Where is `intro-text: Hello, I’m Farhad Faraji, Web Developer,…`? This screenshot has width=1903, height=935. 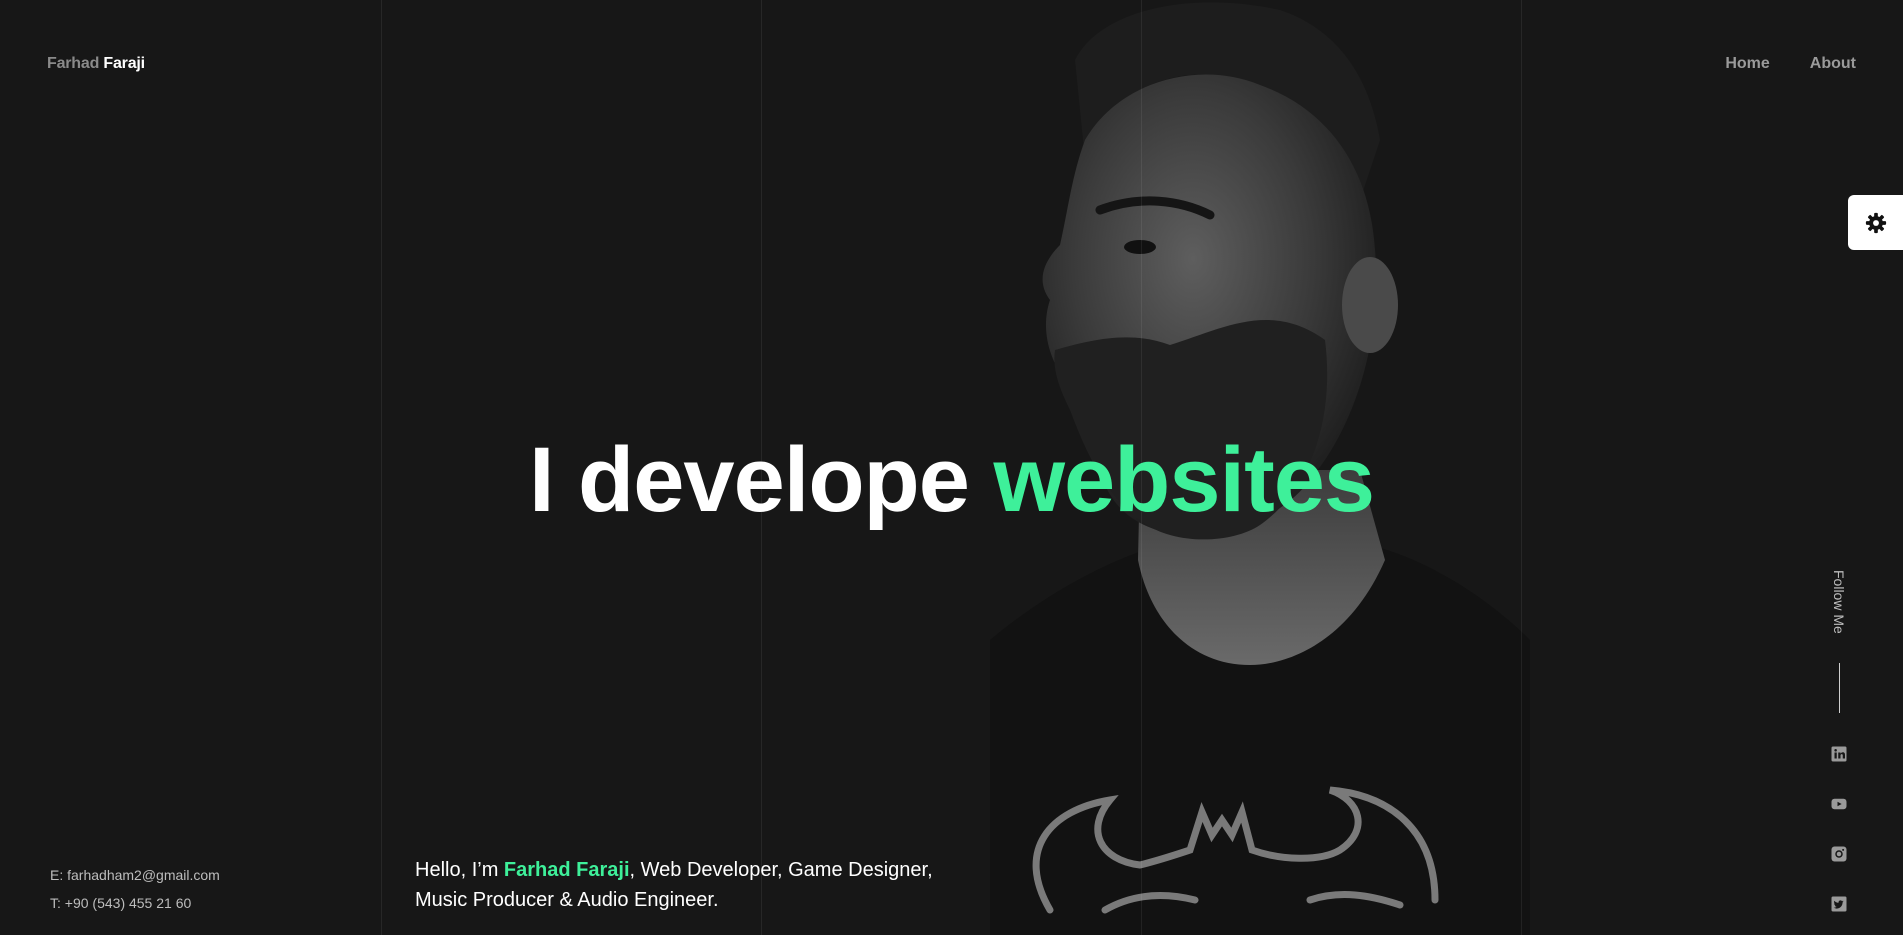 intro-text: Hello, I’m Farhad Faraji, Web Developer,… is located at coordinates (674, 885).